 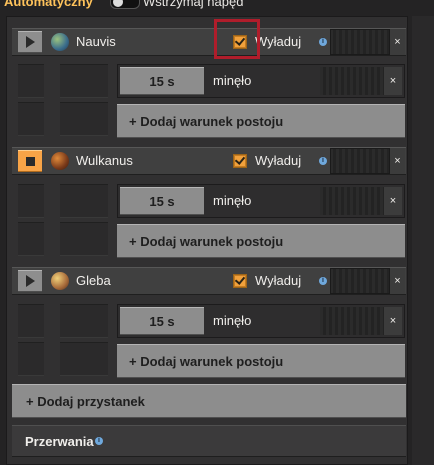 What do you see at coordinates (209, 441) in the screenshot?
I see `interrupts-section: Przerwania i` at bounding box center [209, 441].